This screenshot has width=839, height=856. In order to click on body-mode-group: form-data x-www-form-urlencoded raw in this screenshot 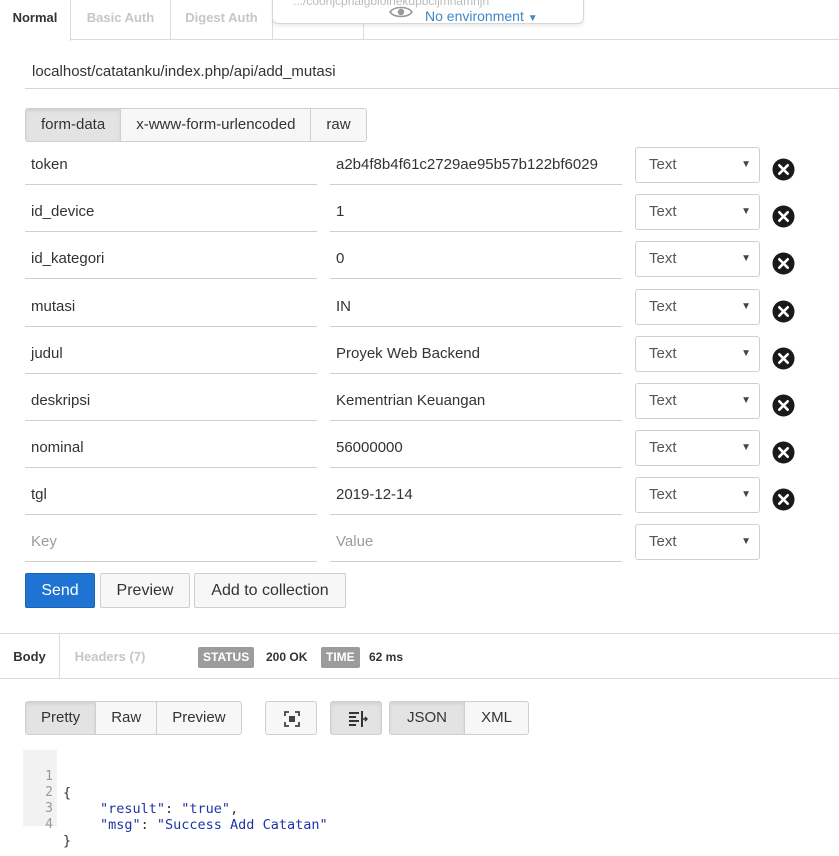, I will do `click(196, 125)`.